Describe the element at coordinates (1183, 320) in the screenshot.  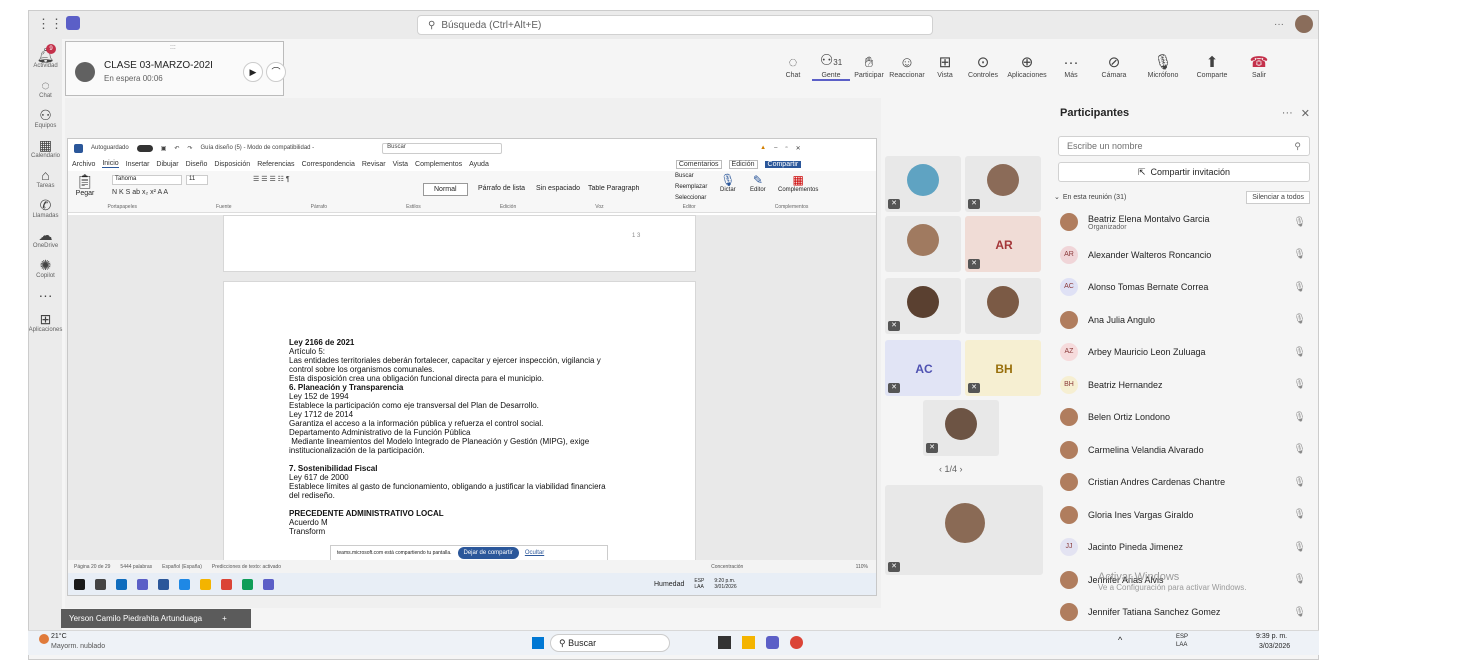
I see `participant-row: Ana Julia Angulo 🎙︎` at that location.